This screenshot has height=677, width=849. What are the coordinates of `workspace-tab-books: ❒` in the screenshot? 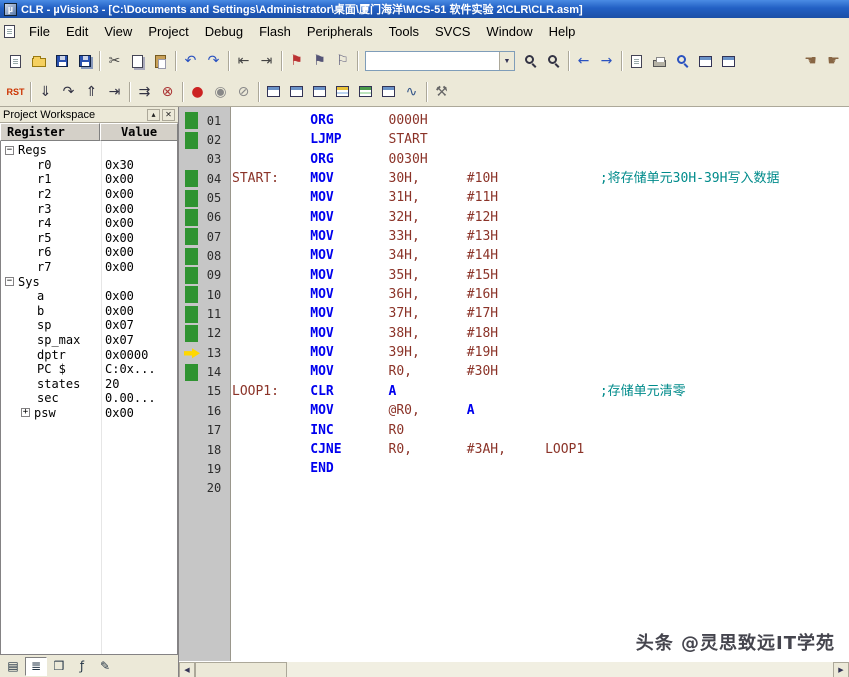 It's located at (59, 666).